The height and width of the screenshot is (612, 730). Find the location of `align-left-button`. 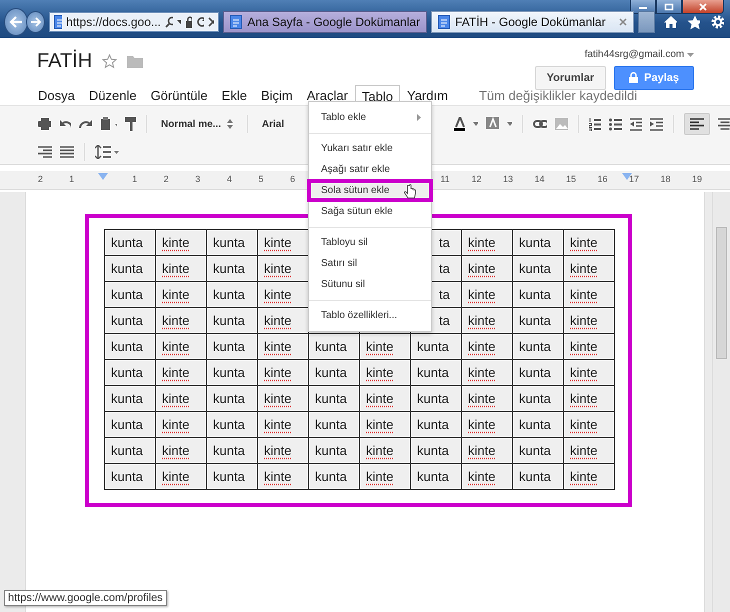

align-left-button is located at coordinates (697, 124).